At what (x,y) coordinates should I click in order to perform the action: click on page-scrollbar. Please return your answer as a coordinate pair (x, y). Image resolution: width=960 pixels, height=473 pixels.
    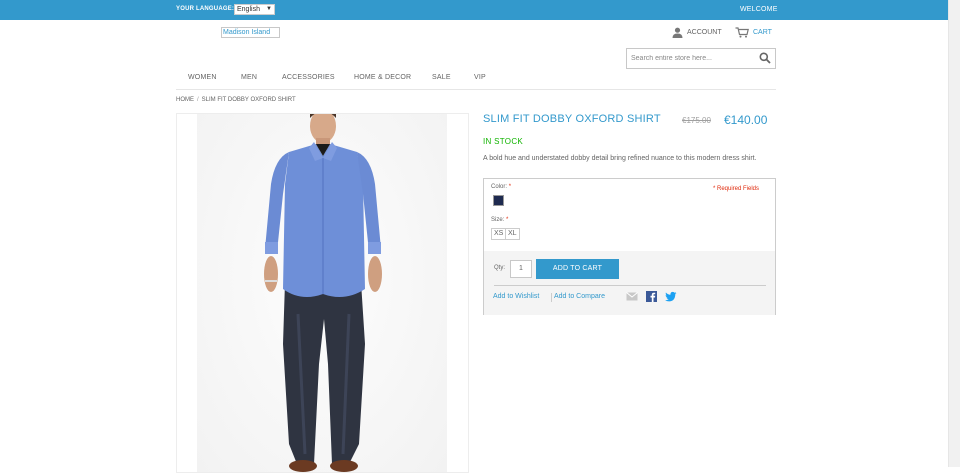
    Looking at the image, I should click on (954, 233).